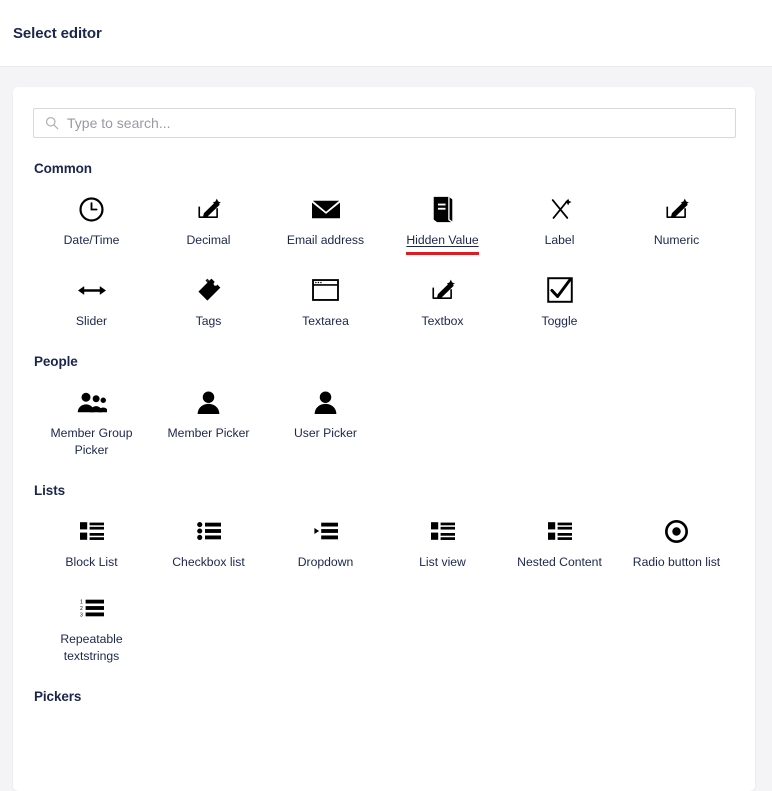 Image resolution: width=772 pixels, height=791 pixels. I want to click on editor-tile-label: Numeric, so click(676, 240).